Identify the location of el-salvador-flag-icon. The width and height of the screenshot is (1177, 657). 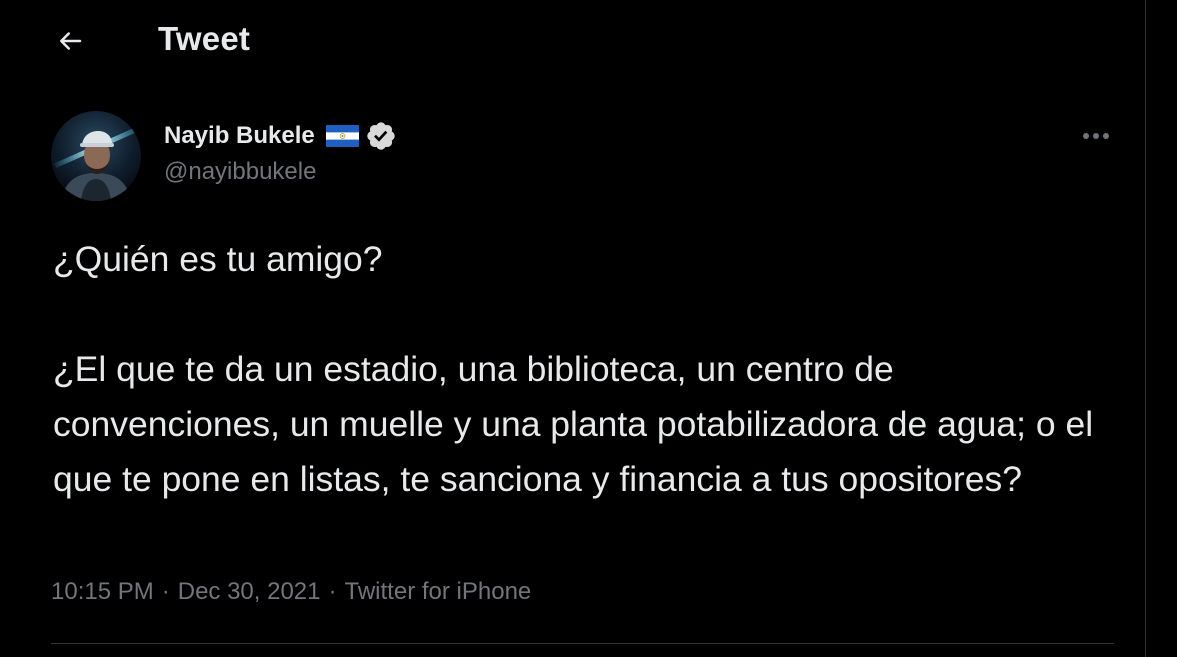
(342, 136).